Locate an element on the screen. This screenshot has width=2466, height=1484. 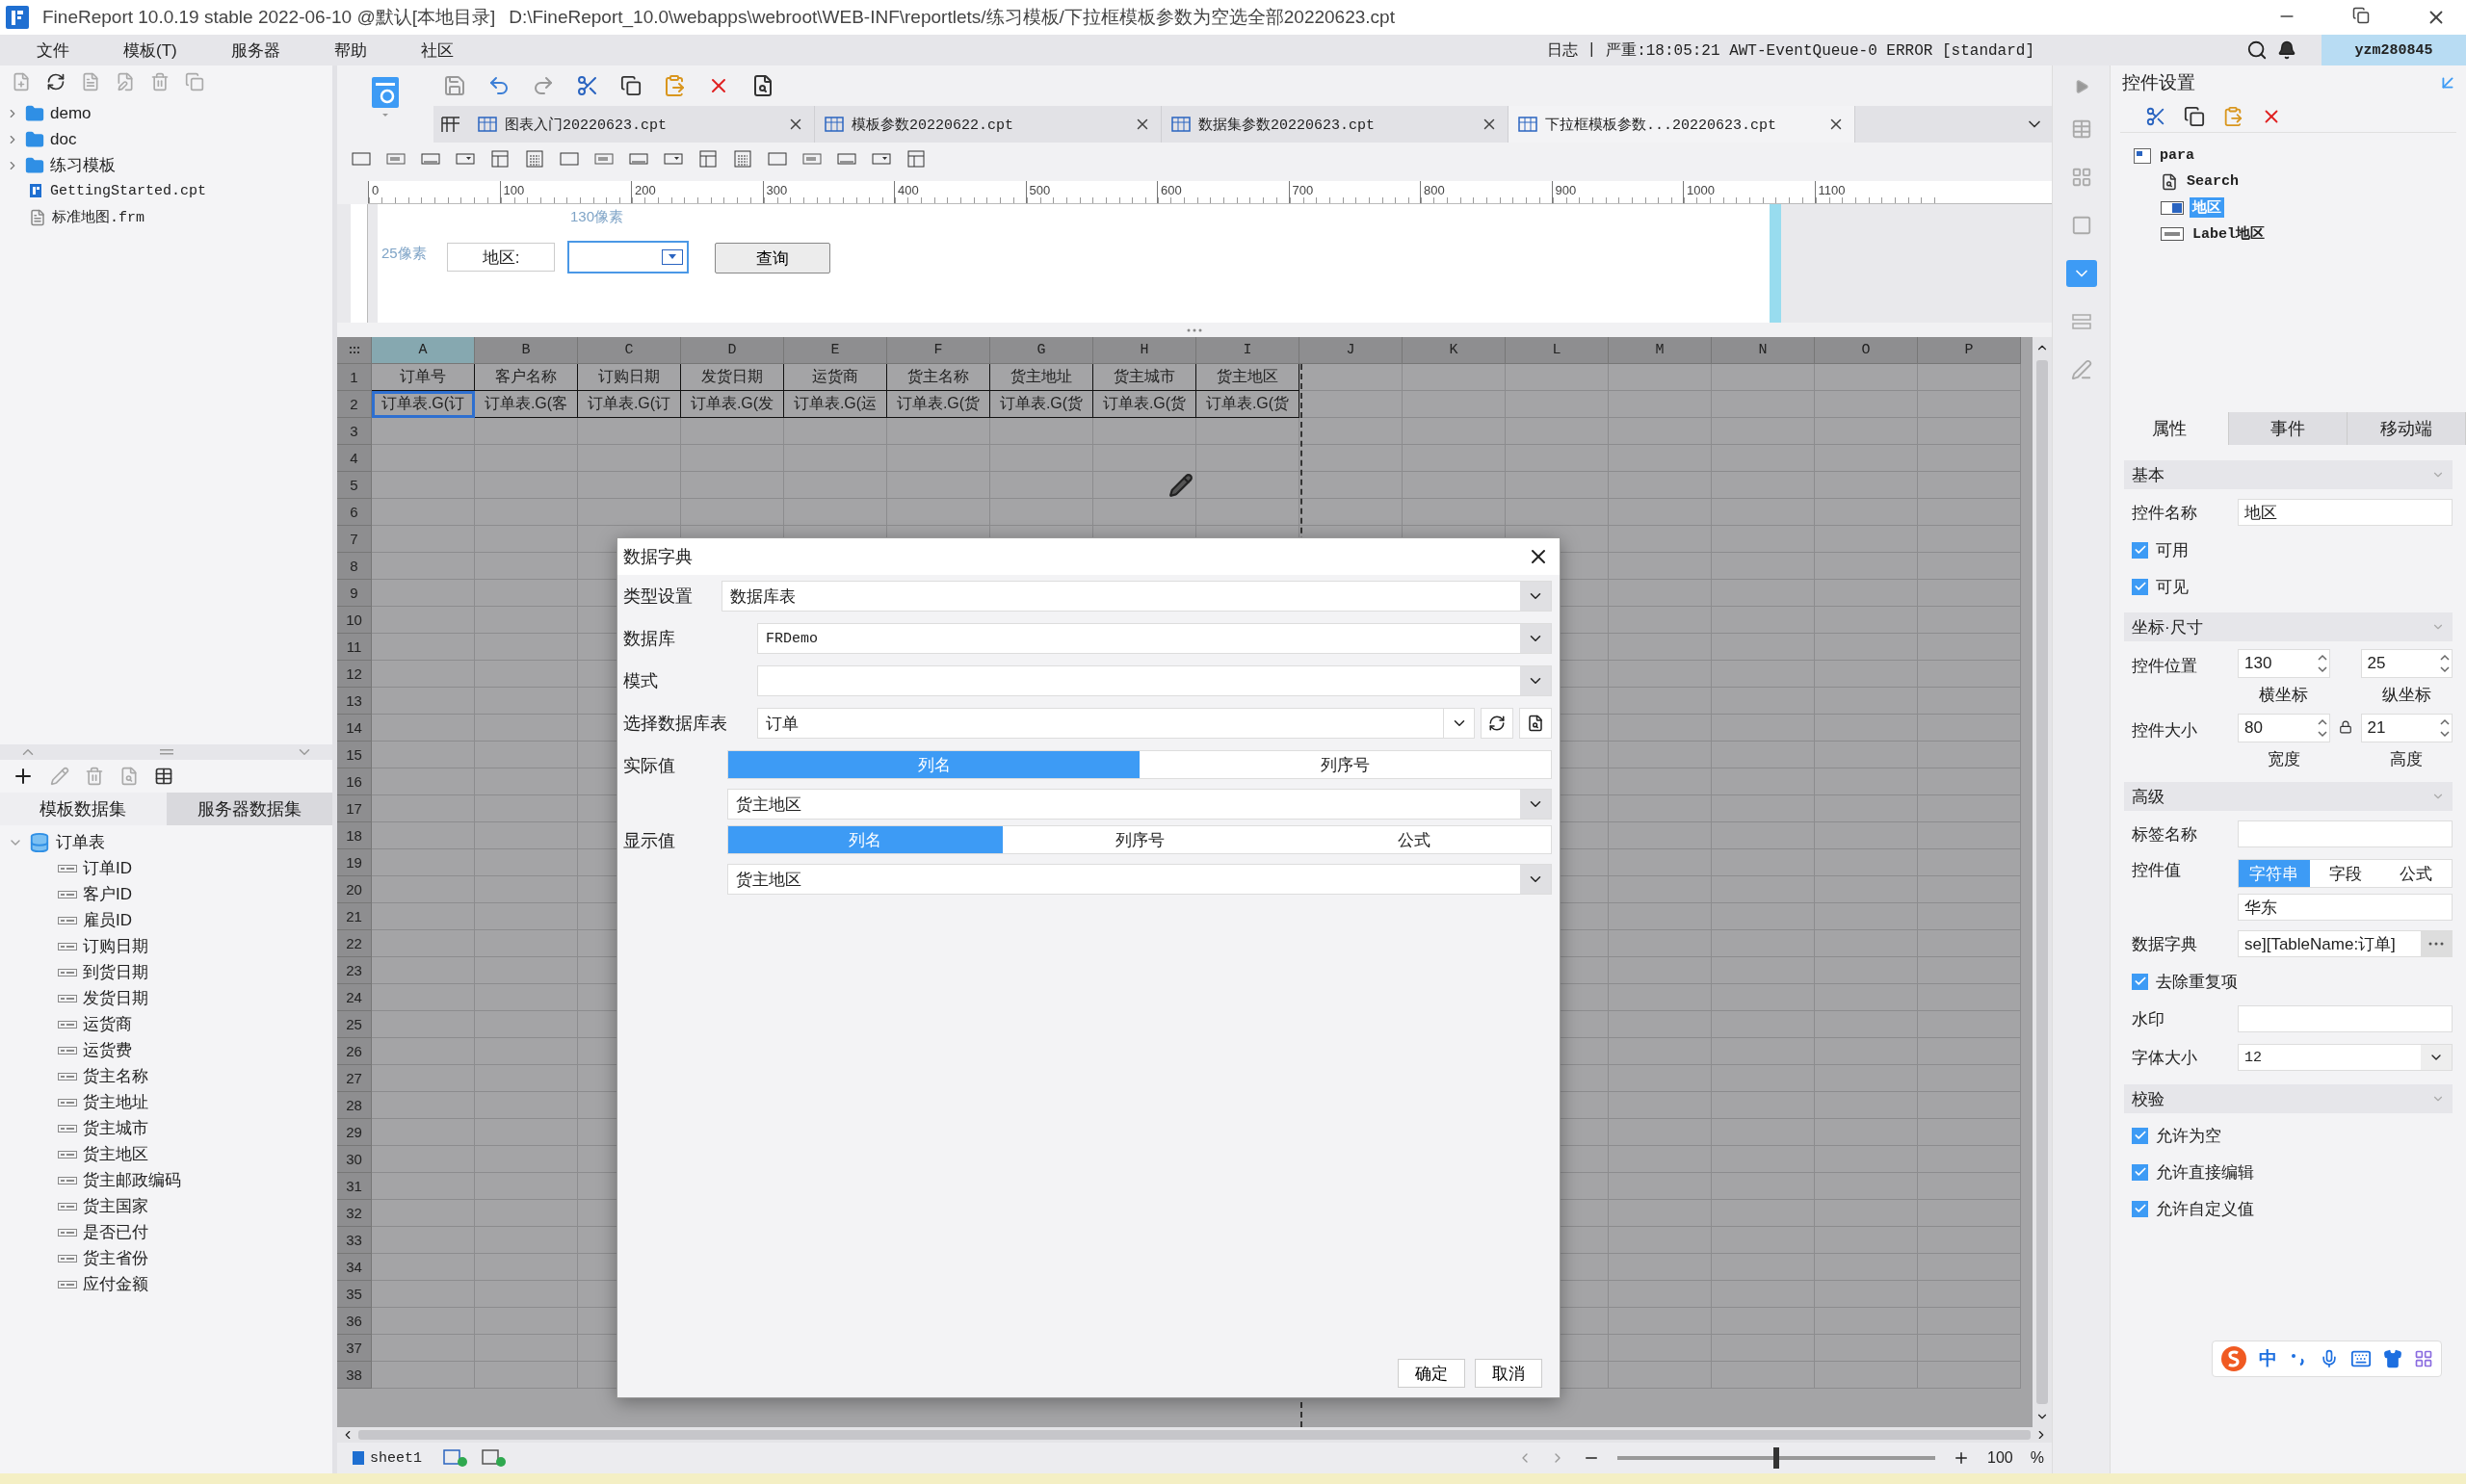
section-header: 校验 is located at coordinates (2288, 1098).